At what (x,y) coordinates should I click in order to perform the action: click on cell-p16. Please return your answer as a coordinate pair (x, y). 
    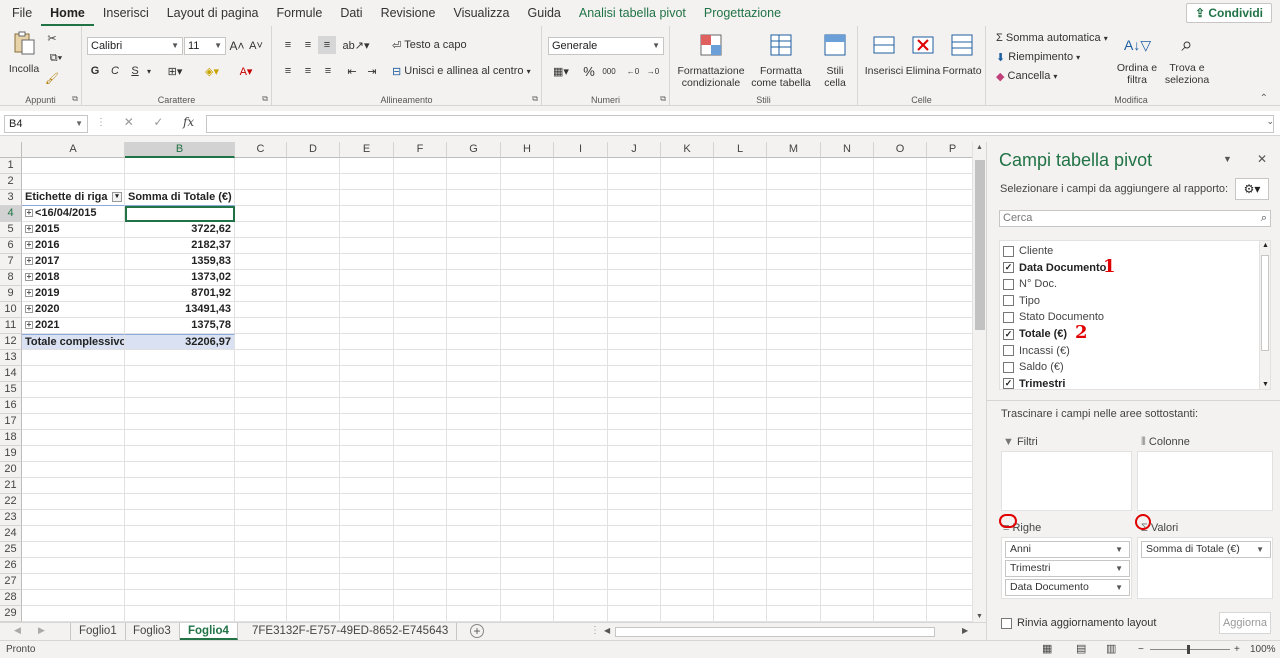
    Looking at the image, I should click on (949, 406).